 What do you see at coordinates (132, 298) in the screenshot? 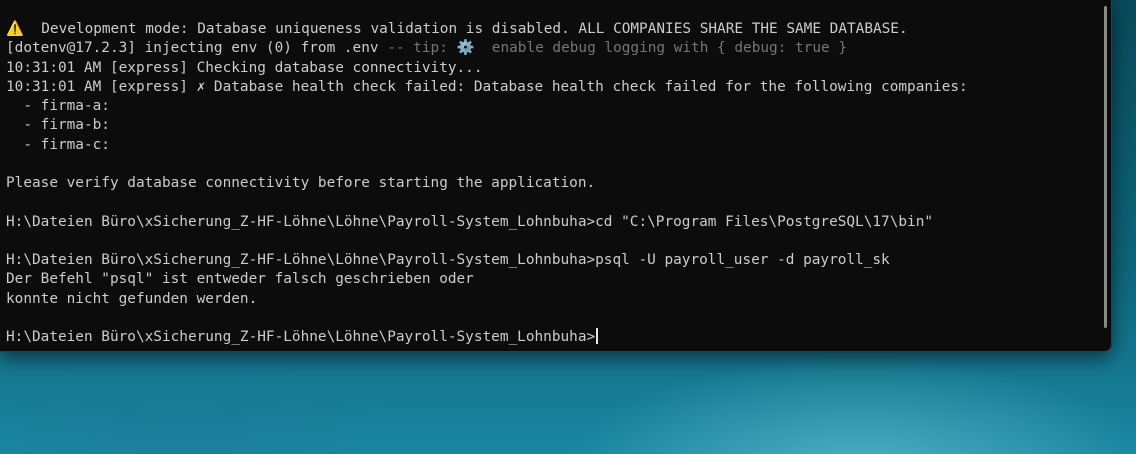
I see `terminal-line-error-2: konnte nicht gefunden werden.` at bounding box center [132, 298].